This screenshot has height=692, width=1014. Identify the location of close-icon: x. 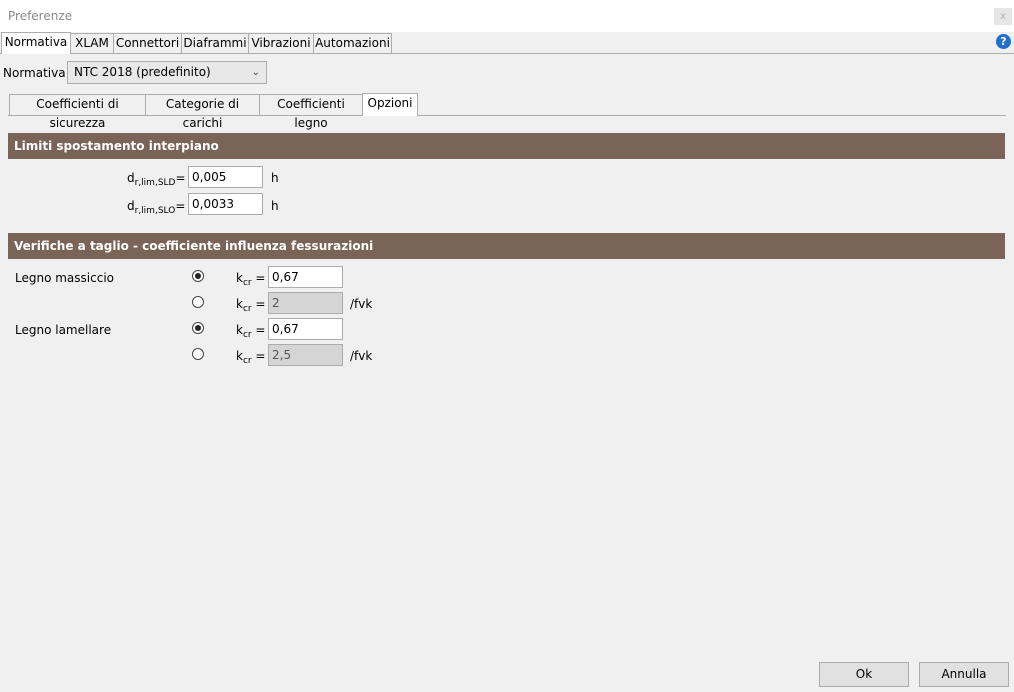
(1003, 16).